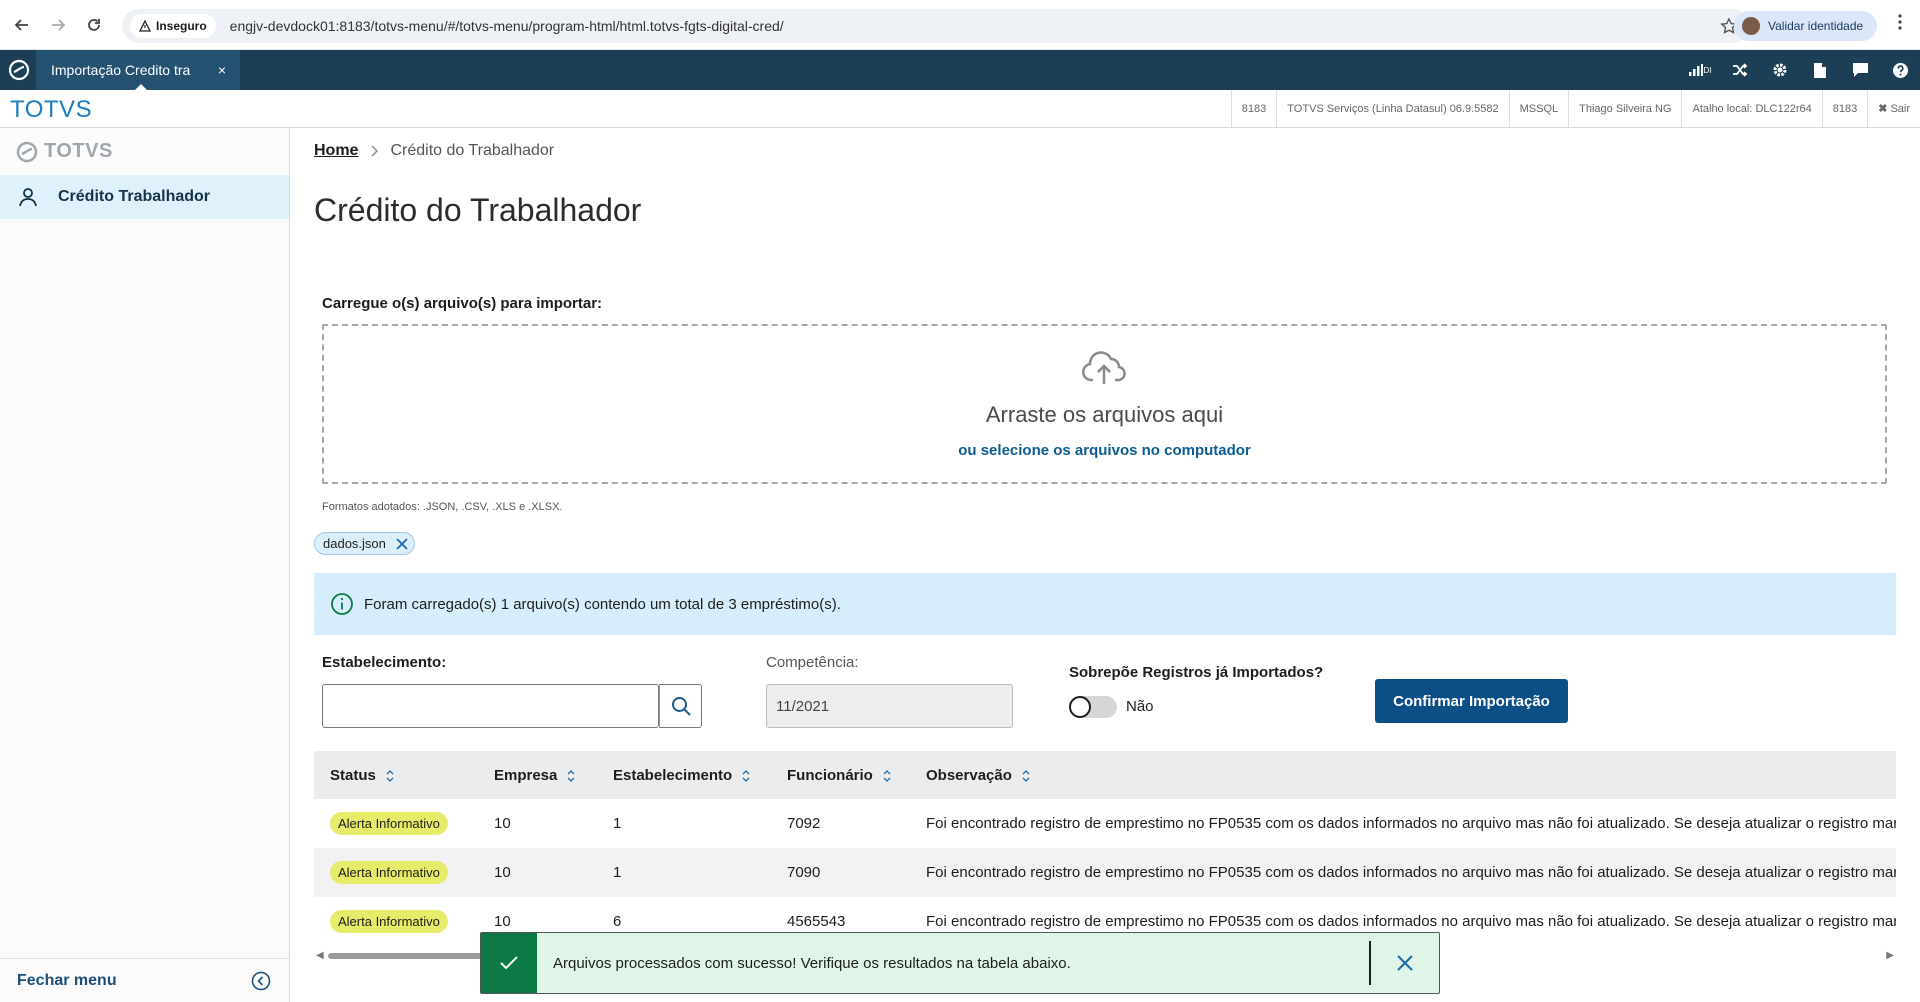 The width and height of the screenshot is (1920, 1002). What do you see at coordinates (1093, 707) in the screenshot?
I see `overwrite-toggle` at bounding box center [1093, 707].